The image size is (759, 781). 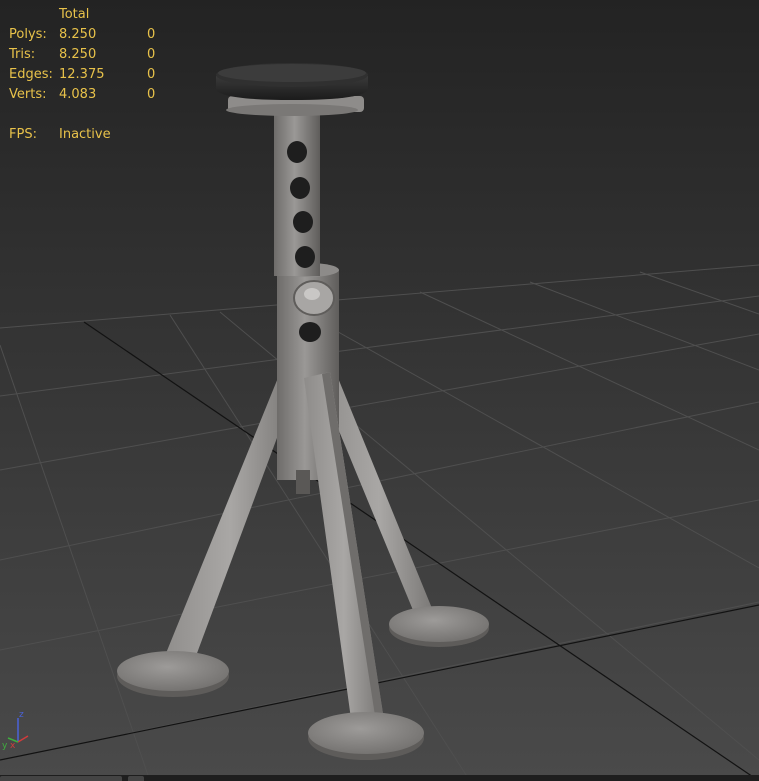 What do you see at coordinates (297, 194) in the screenshot?
I see `inner-tube` at bounding box center [297, 194].